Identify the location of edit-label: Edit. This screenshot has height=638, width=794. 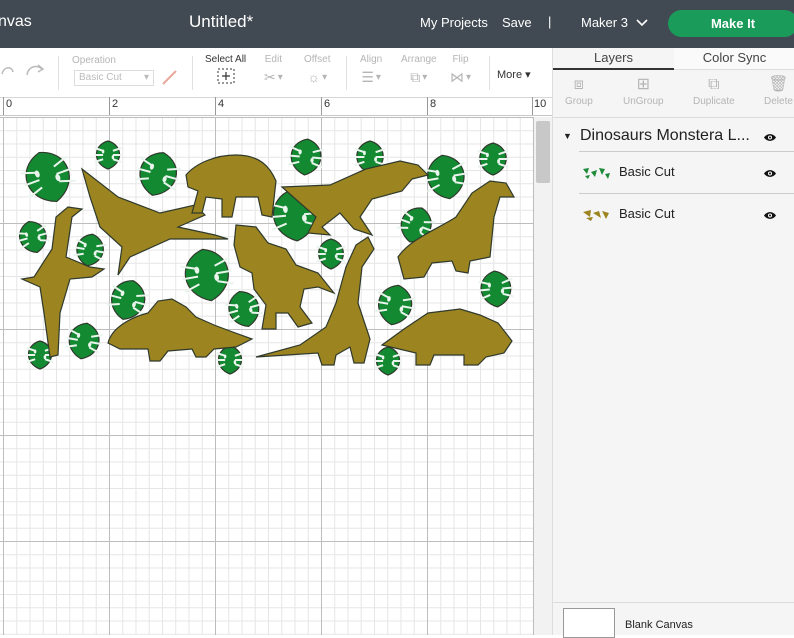
(273, 59).